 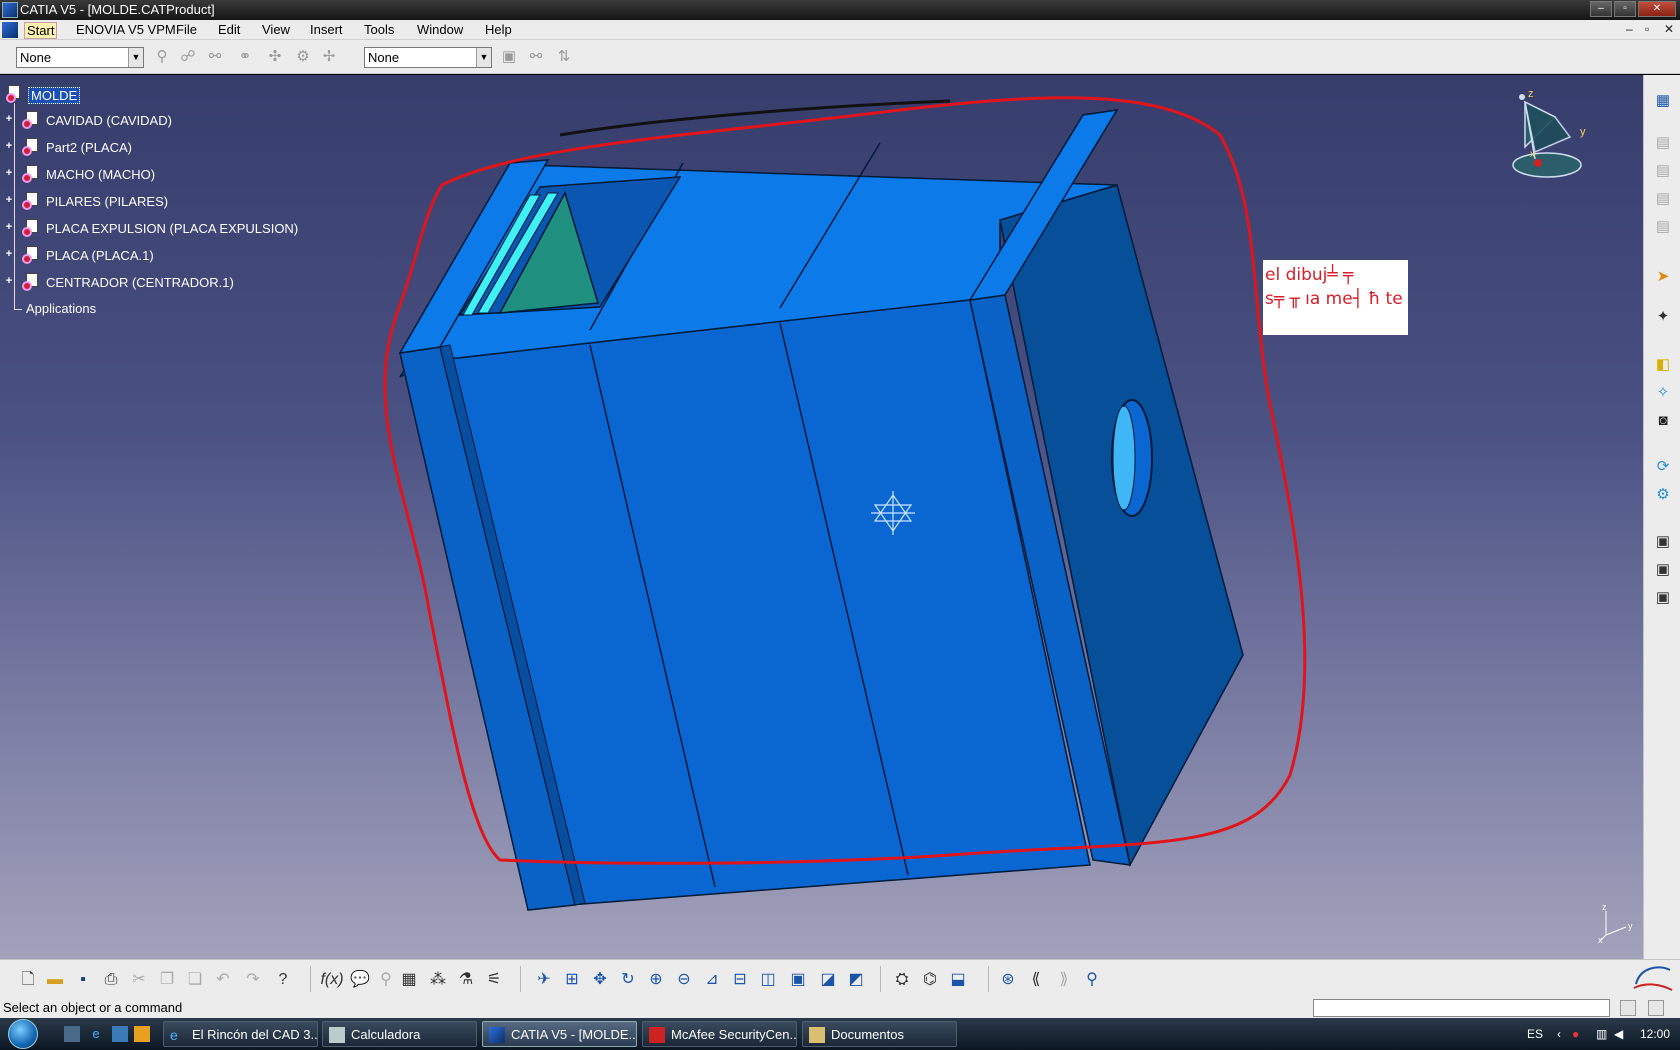 I want to click on drawing-icon: ⌬, so click(x=930, y=980).